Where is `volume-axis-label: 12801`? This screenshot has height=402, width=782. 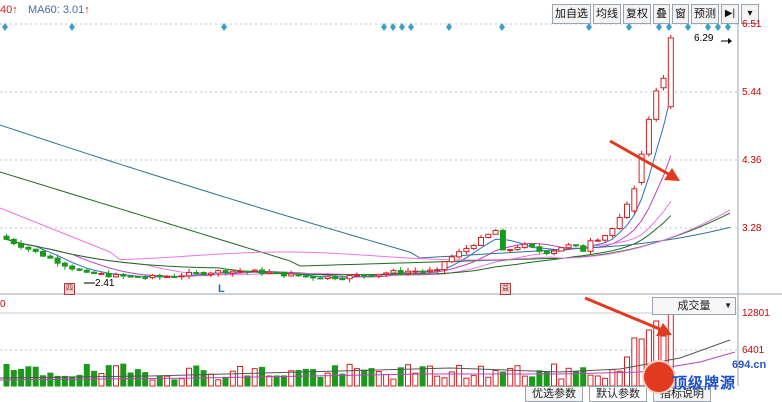 volume-axis-label: 12801 is located at coordinates (756, 313).